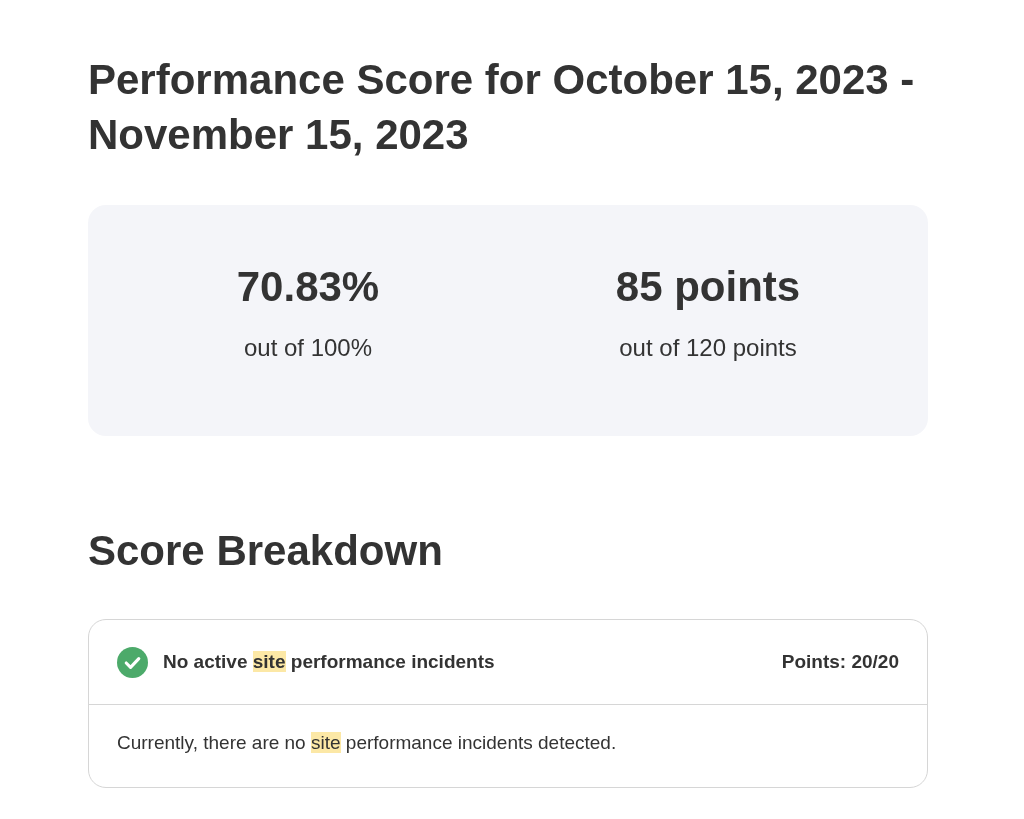 The height and width of the screenshot is (819, 1024). Describe the element at coordinates (840, 662) in the screenshot. I see `points-label: Points: 20/20` at that location.